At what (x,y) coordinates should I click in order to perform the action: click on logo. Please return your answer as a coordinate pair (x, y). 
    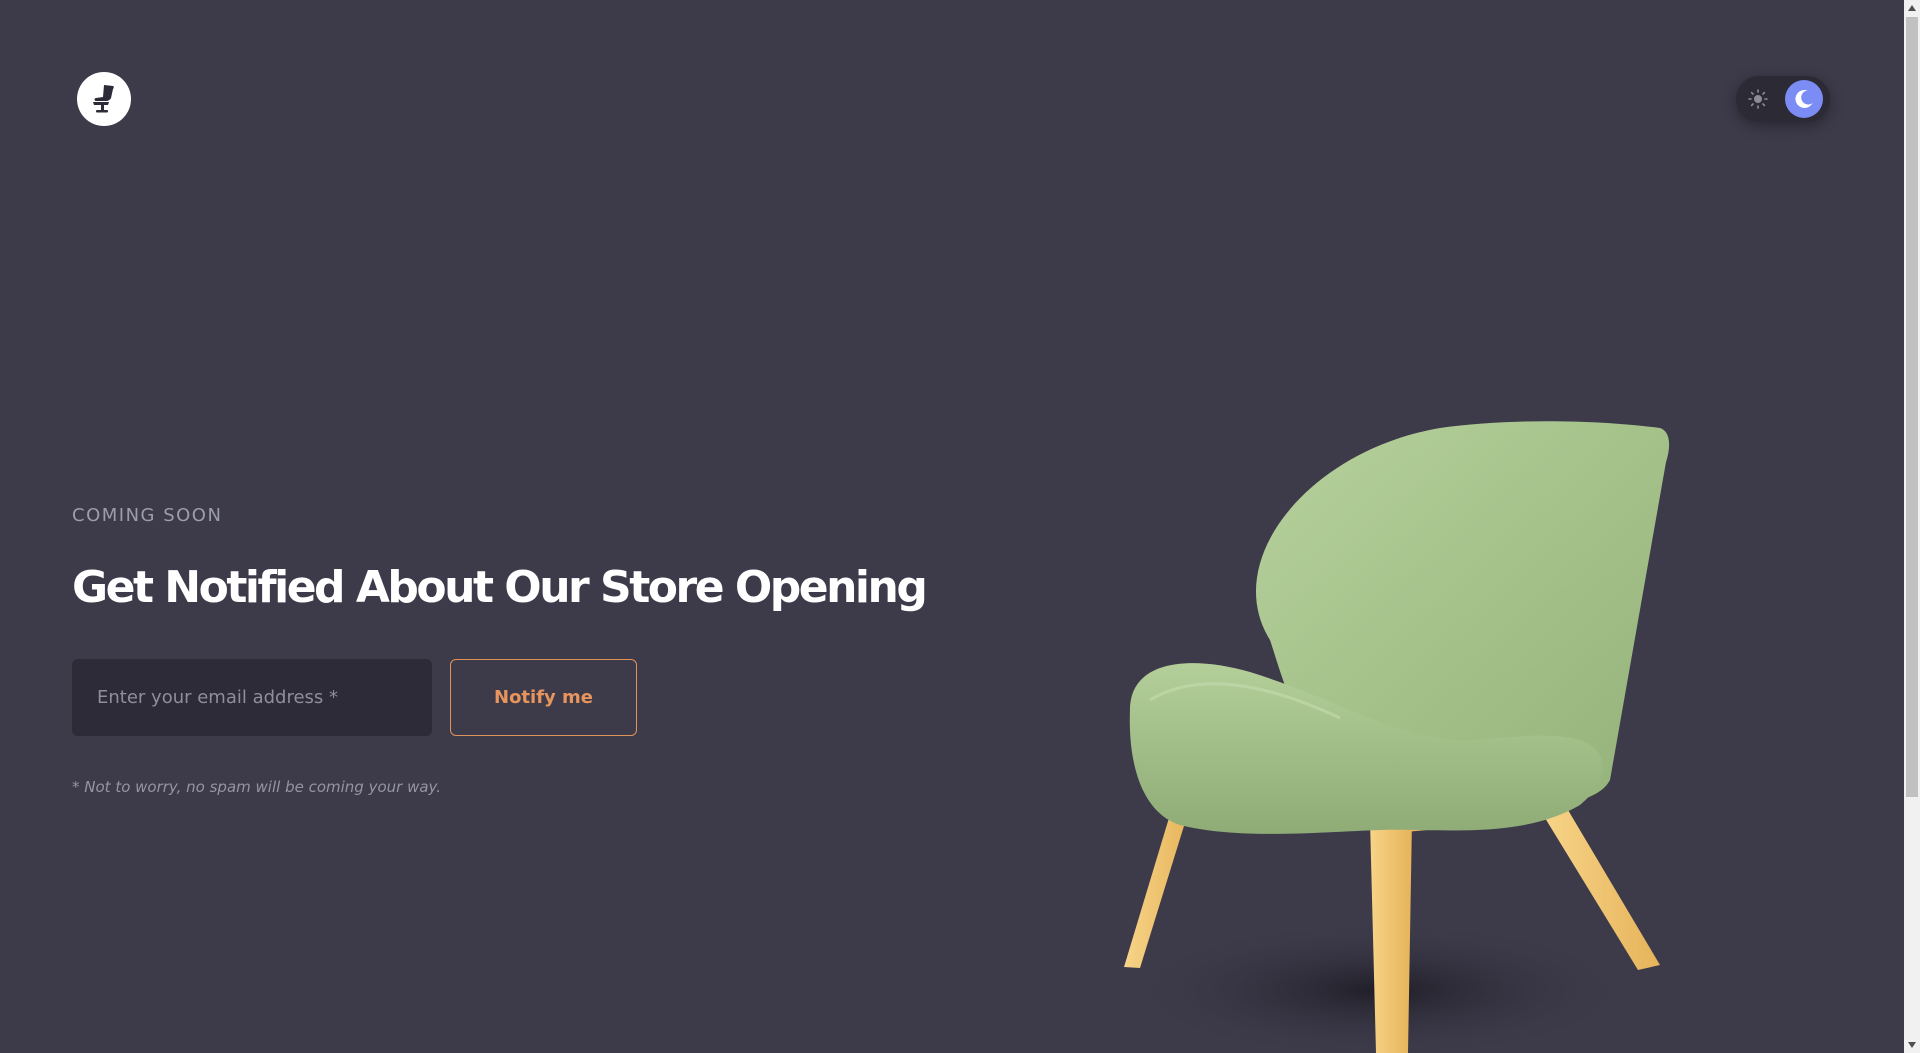
    Looking at the image, I should click on (104, 99).